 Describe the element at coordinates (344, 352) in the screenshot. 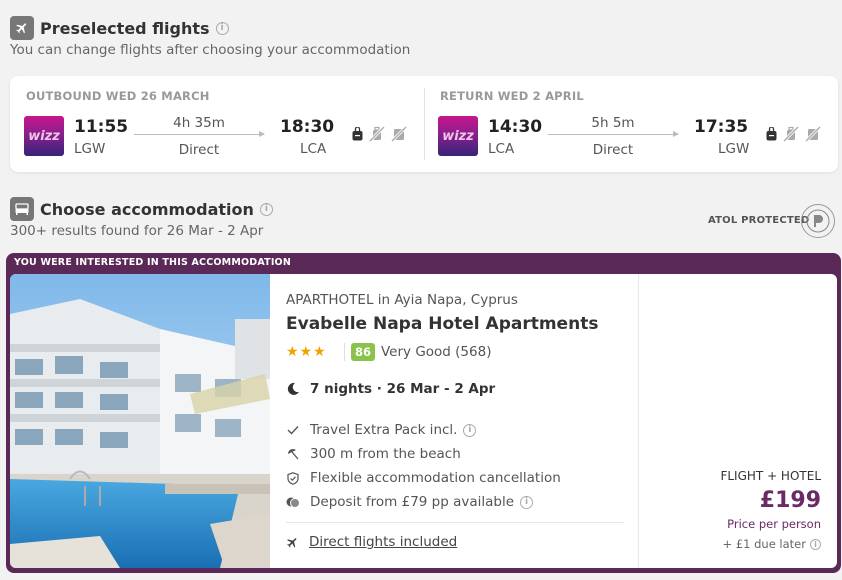

I see `rating-divider` at that location.